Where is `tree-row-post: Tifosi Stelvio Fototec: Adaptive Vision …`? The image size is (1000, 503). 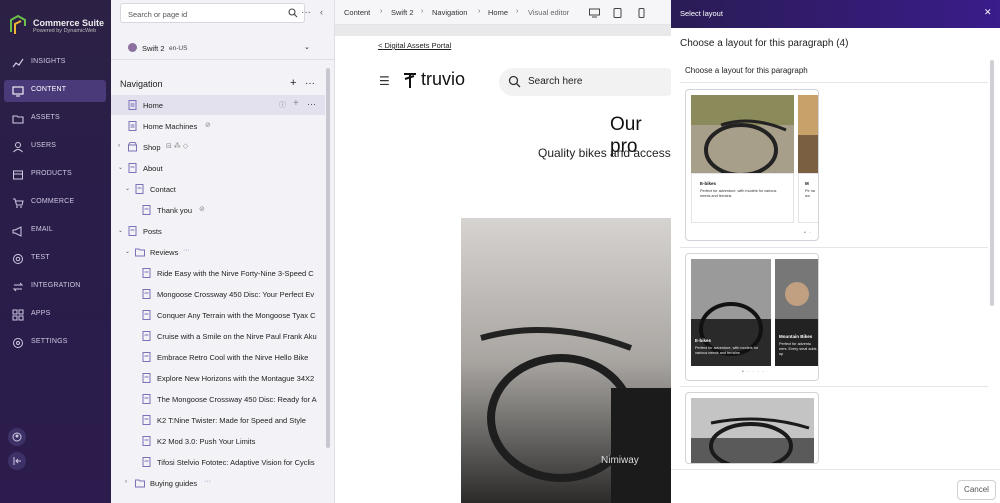 tree-row-post: Tifosi Stelvio Fototec: Adaptive Vision … is located at coordinates (218, 462).